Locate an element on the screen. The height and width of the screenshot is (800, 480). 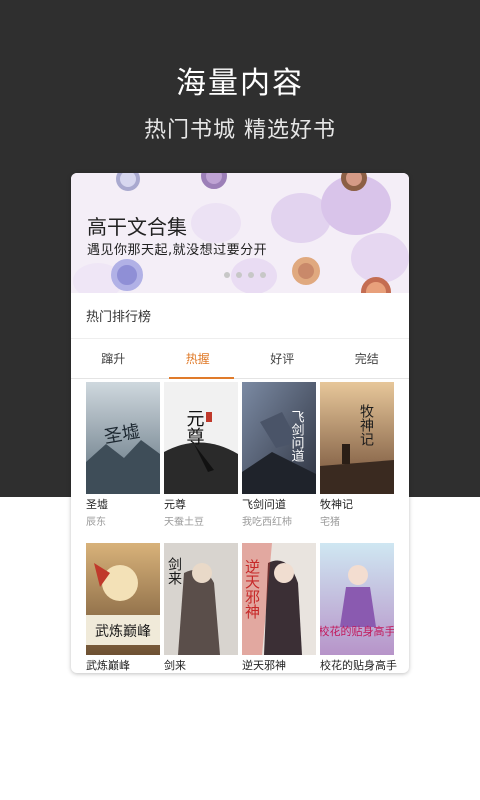
tab-completed: 完结 is located at coordinates (367, 358).